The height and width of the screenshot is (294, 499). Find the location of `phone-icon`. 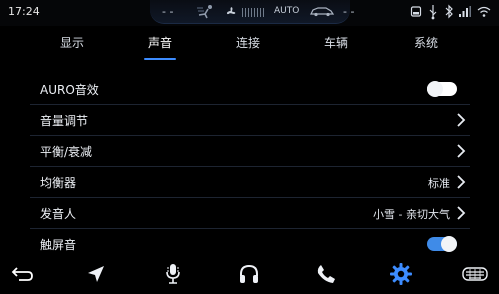

phone-icon is located at coordinates (326, 274).